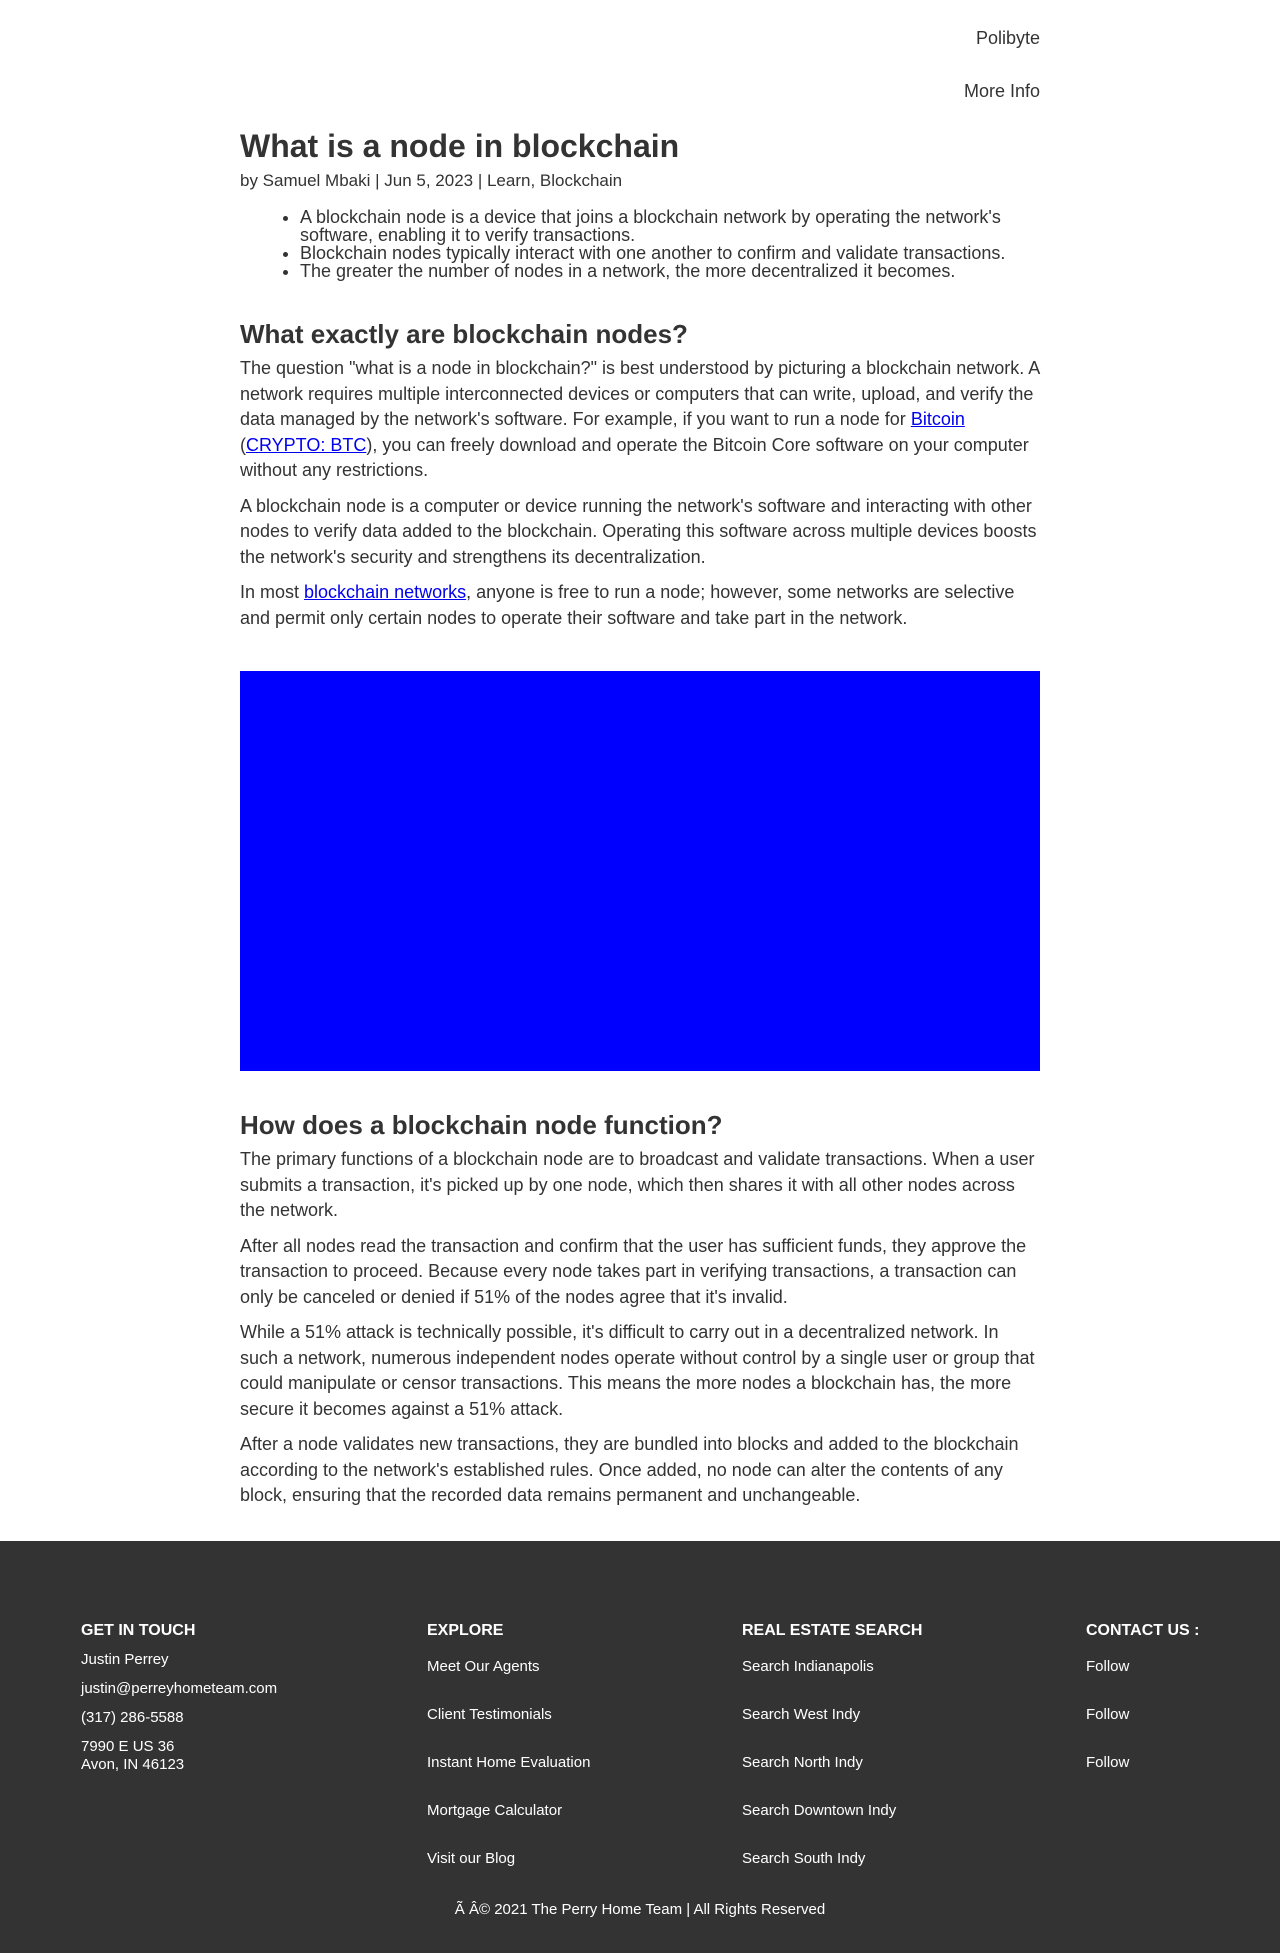 Image resolution: width=1280 pixels, height=1953 pixels. What do you see at coordinates (832, 1865) in the screenshot?
I see `footer-link: Search South Indy` at bounding box center [832, 1865].